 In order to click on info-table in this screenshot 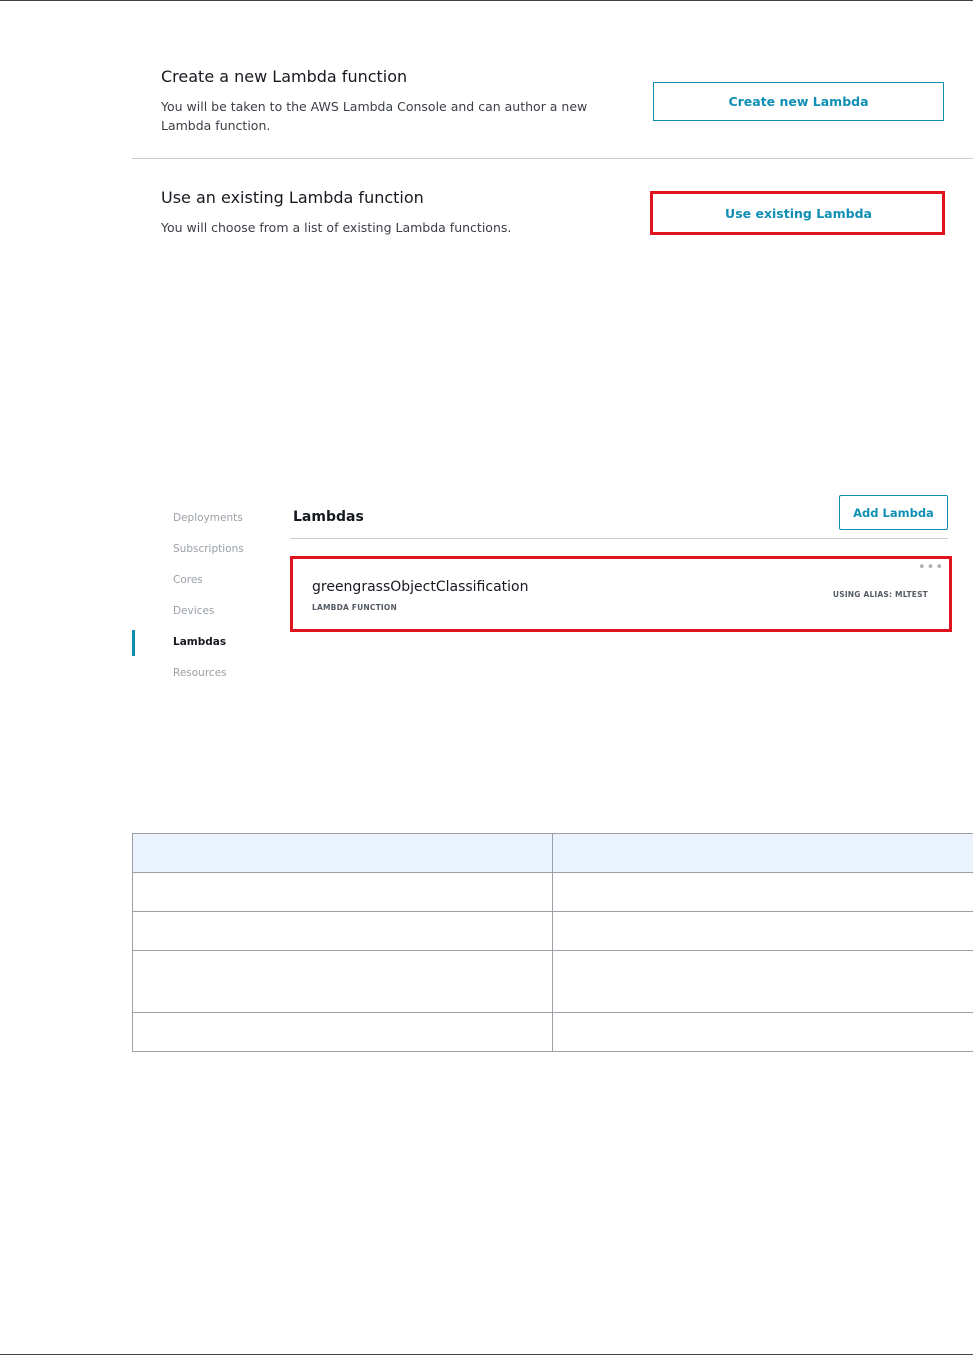, I will do `click(552, 942)`.